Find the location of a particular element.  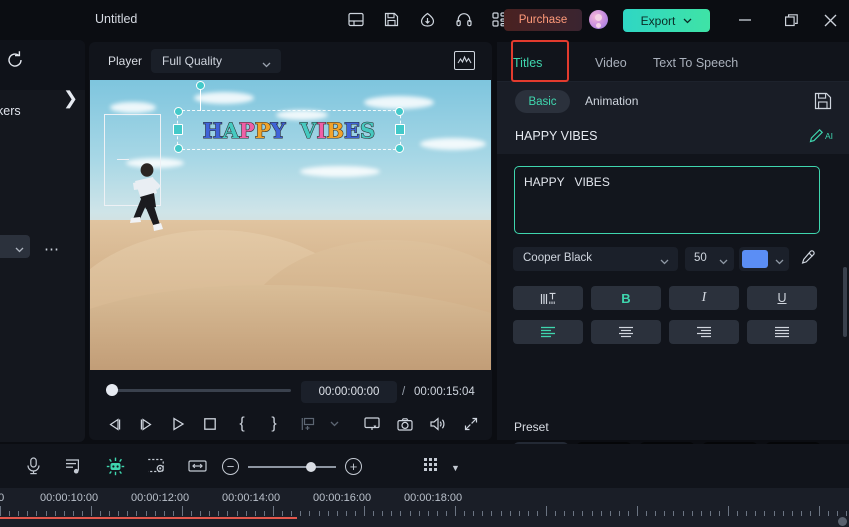

mark-in-button: { is located at coordinates (242, 424).